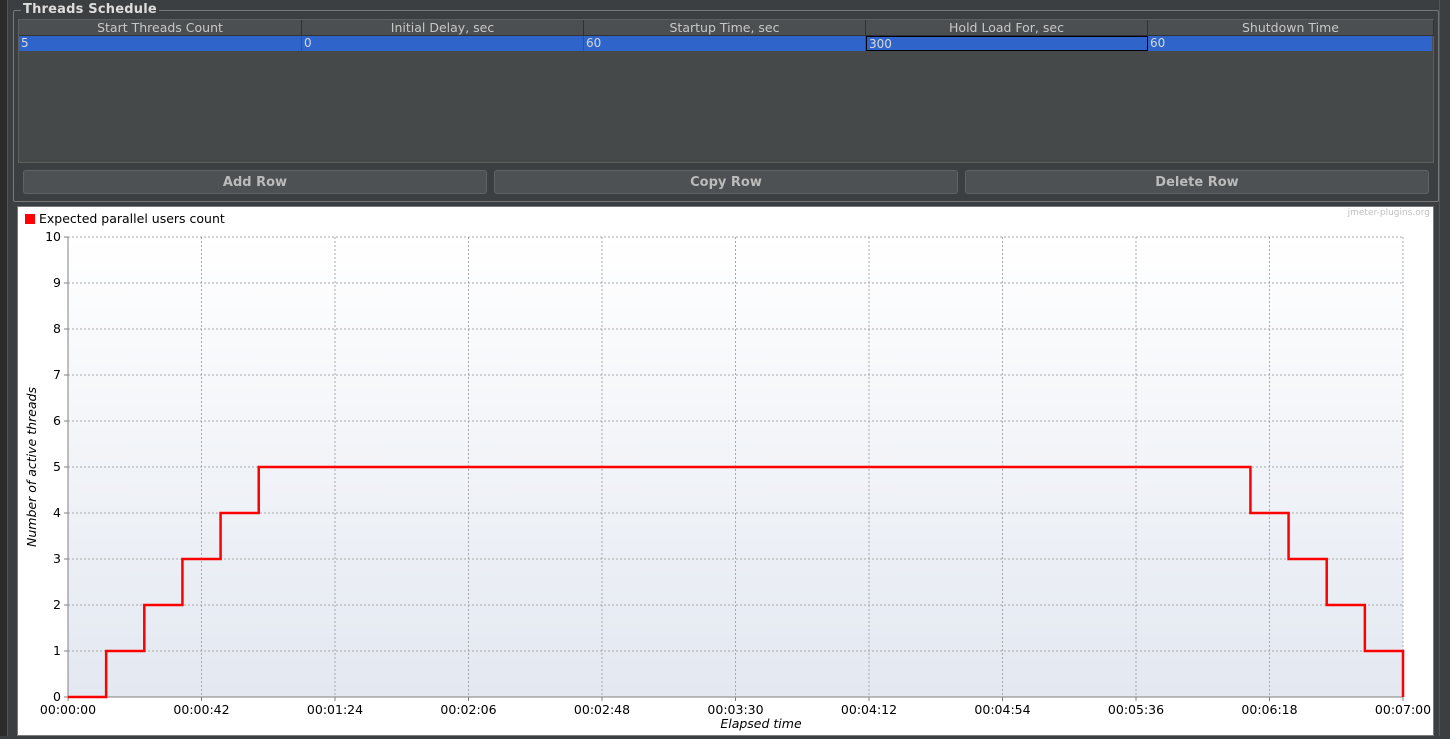  I want to click on y-tick-label: 0, so click(57, 696).